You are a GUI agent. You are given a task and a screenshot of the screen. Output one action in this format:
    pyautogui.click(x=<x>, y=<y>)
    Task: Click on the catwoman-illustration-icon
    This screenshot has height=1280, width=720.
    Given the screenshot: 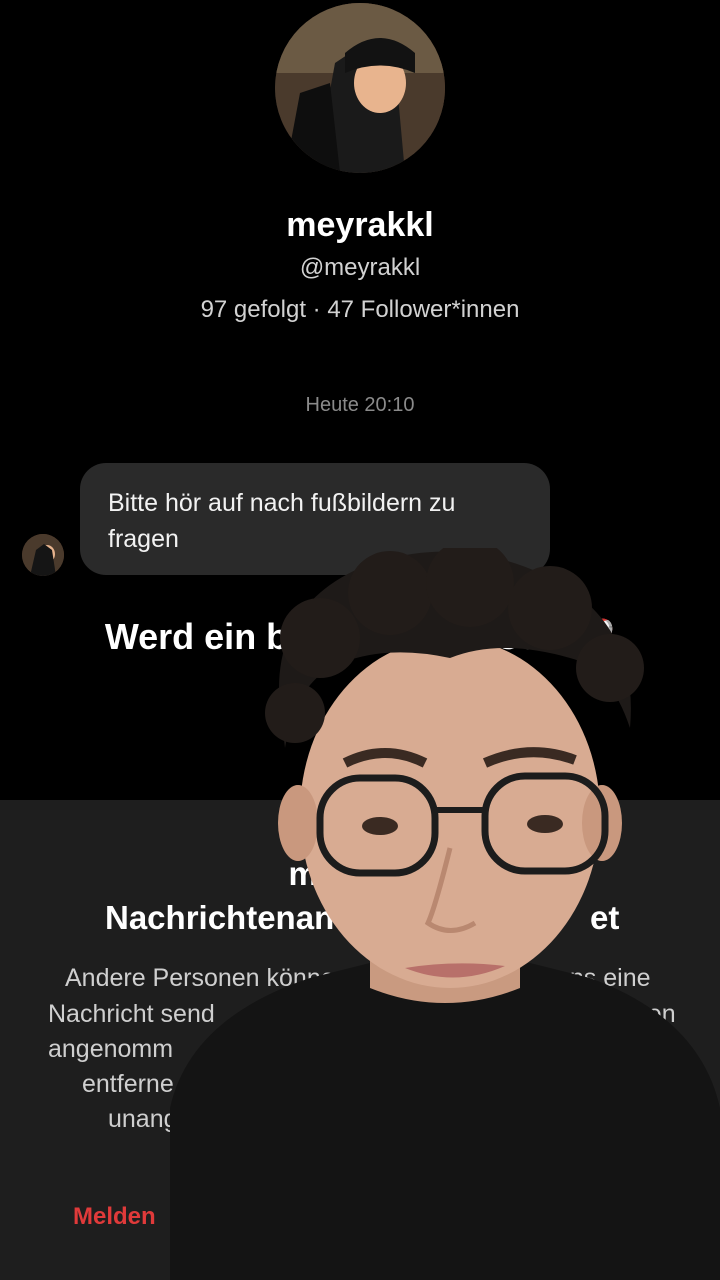 What is the action you would take?
    pyautogui.click(x=360, y=88)
    